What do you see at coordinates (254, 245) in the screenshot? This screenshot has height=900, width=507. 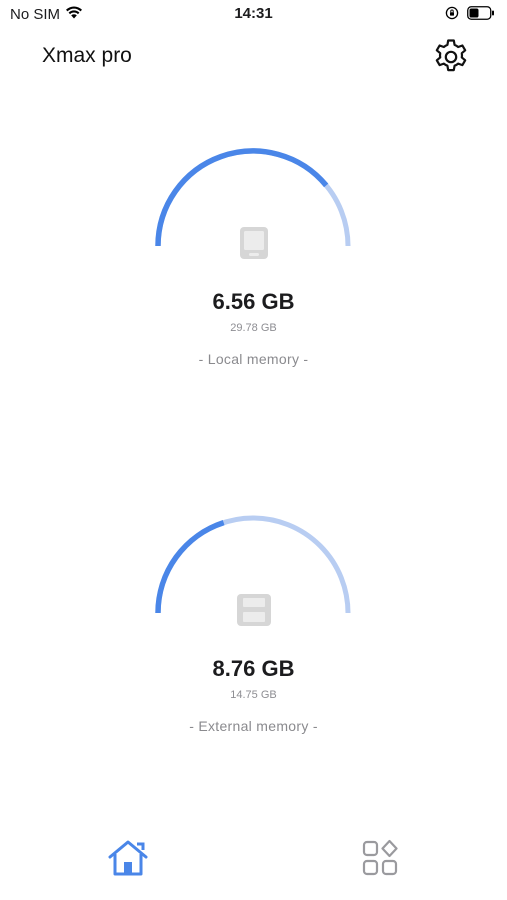 I see `tablet-icon` at bounding box center [254, 245].